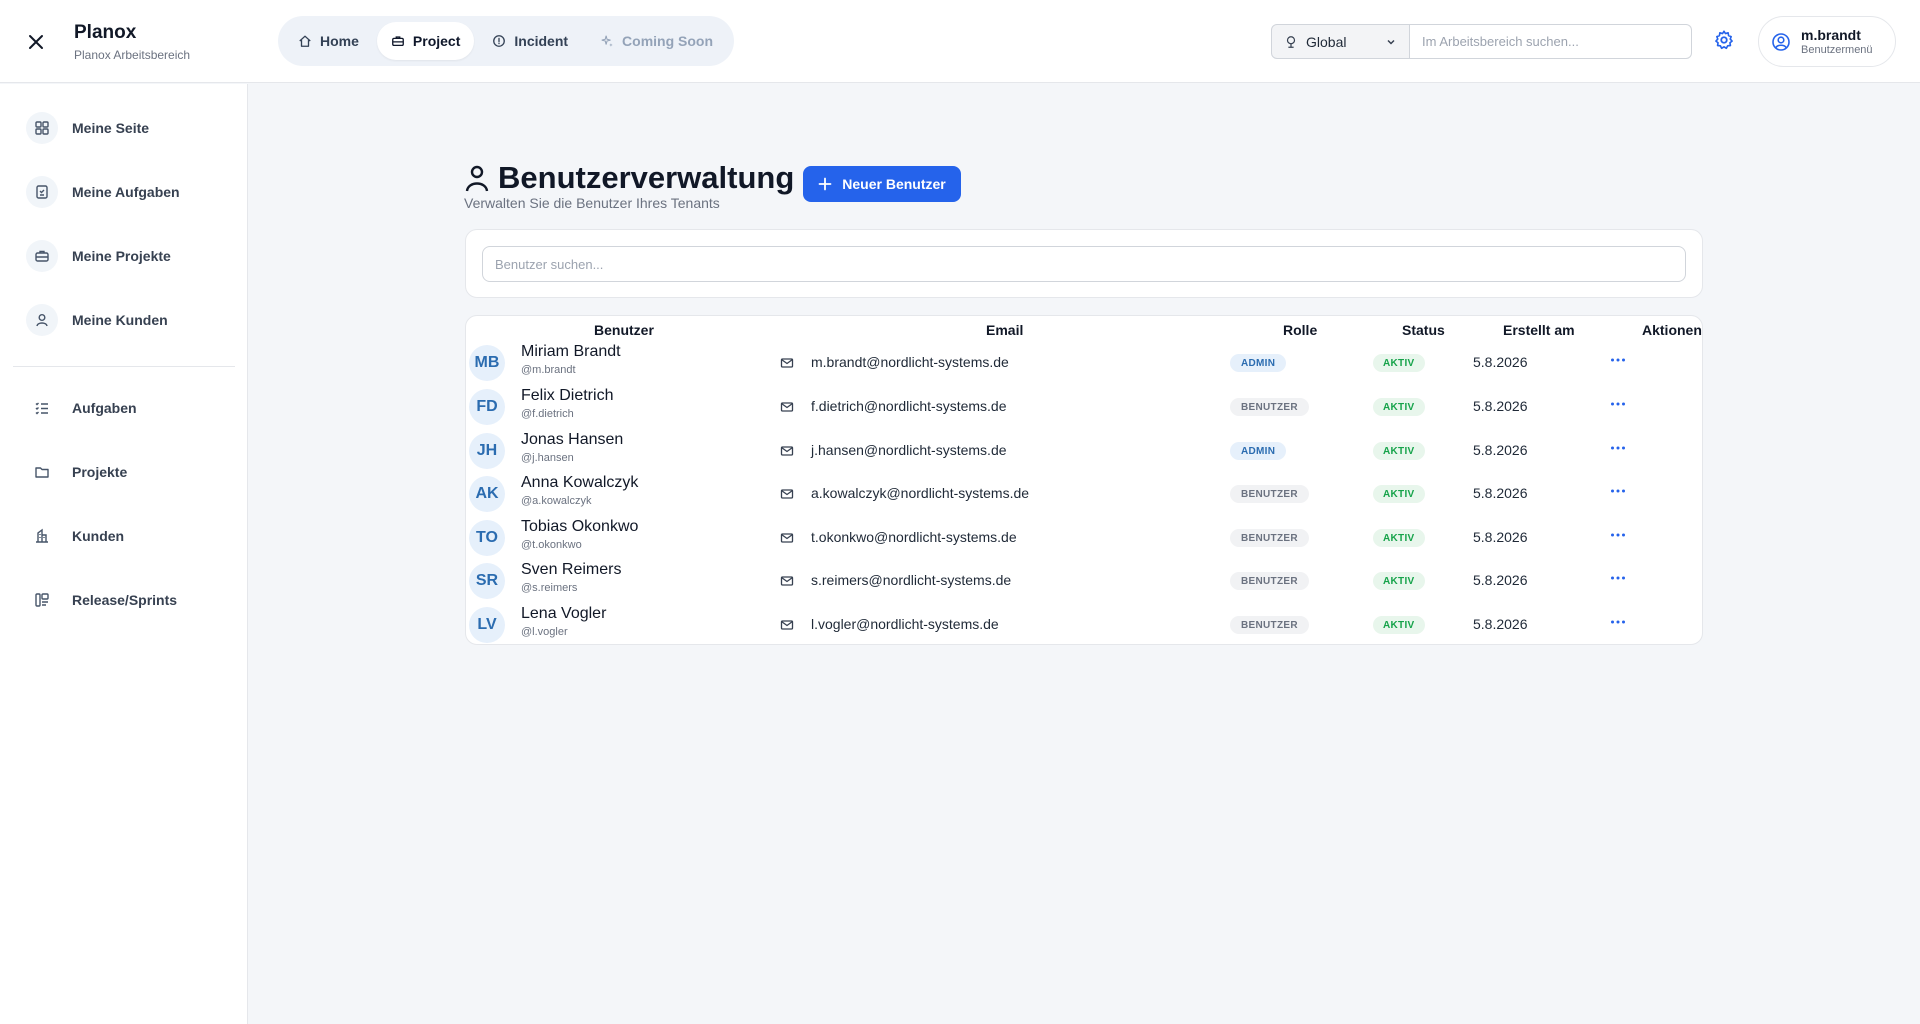 This screenshot has width=1920, height=1024. I want to click on avatar: MB, so click(487, 363).